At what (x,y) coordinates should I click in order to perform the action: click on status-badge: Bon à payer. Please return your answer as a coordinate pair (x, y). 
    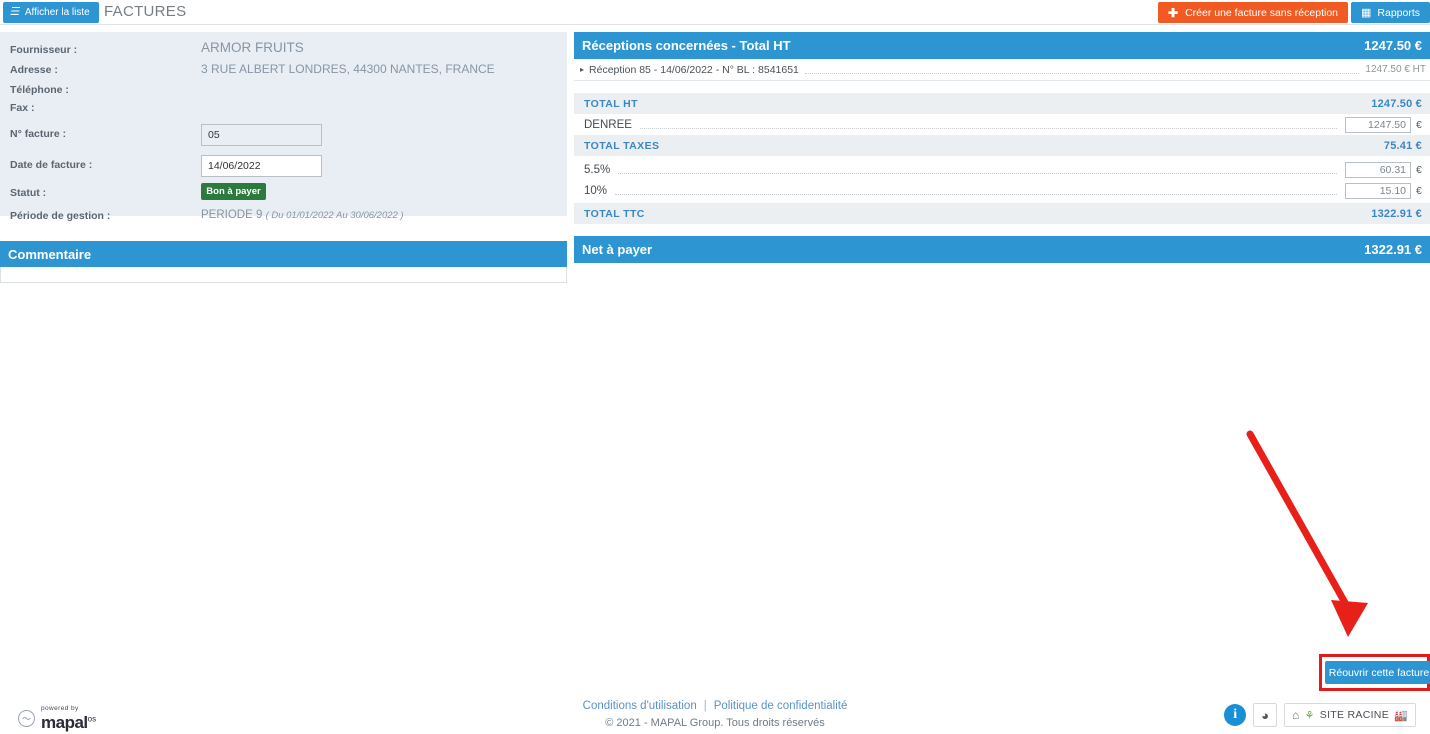
    Looking at the image, I should click on (233, 191).